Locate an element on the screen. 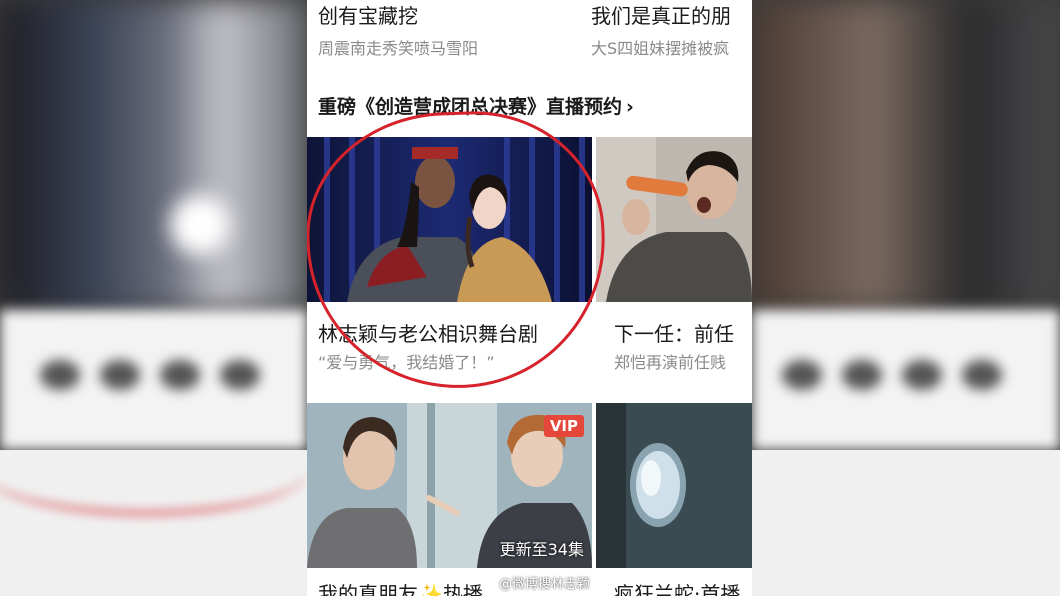  feed-item-subtitle: 大S四姐妹摆摊被疯 is located at coordinates (660, 48).